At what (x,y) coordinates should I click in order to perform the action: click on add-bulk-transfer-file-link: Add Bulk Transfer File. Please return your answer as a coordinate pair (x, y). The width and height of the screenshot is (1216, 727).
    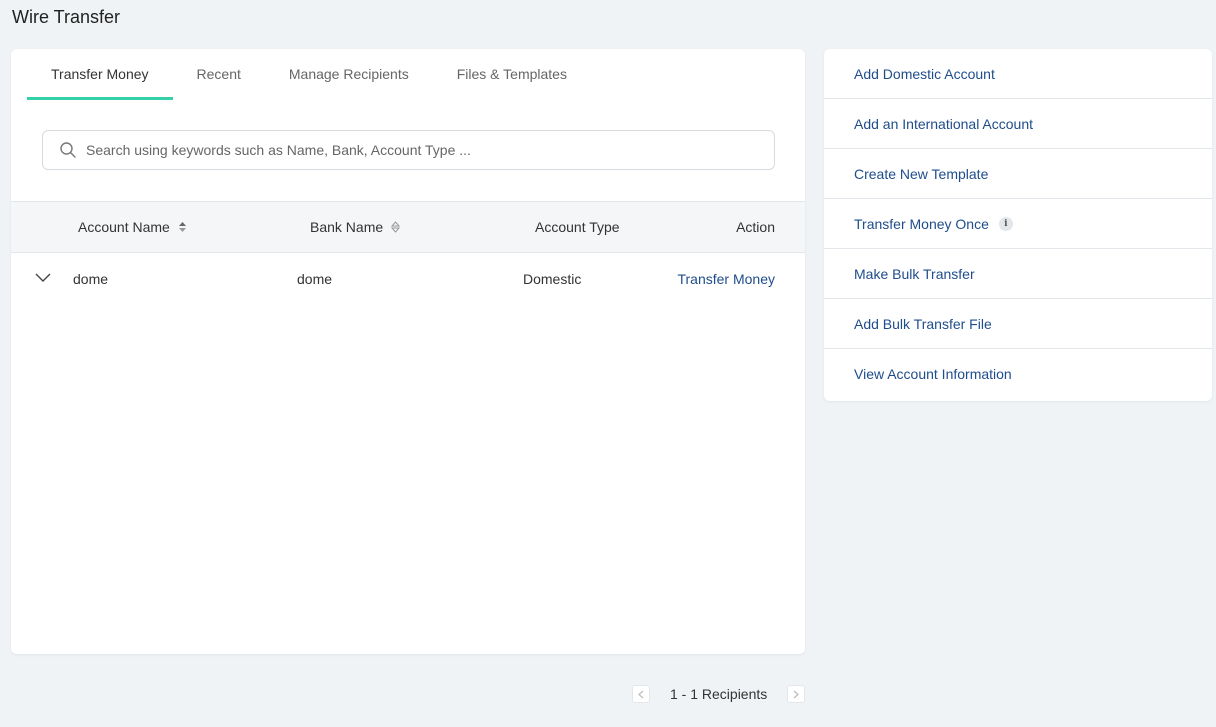
    Looking at the image, I should click on (1018, 324).